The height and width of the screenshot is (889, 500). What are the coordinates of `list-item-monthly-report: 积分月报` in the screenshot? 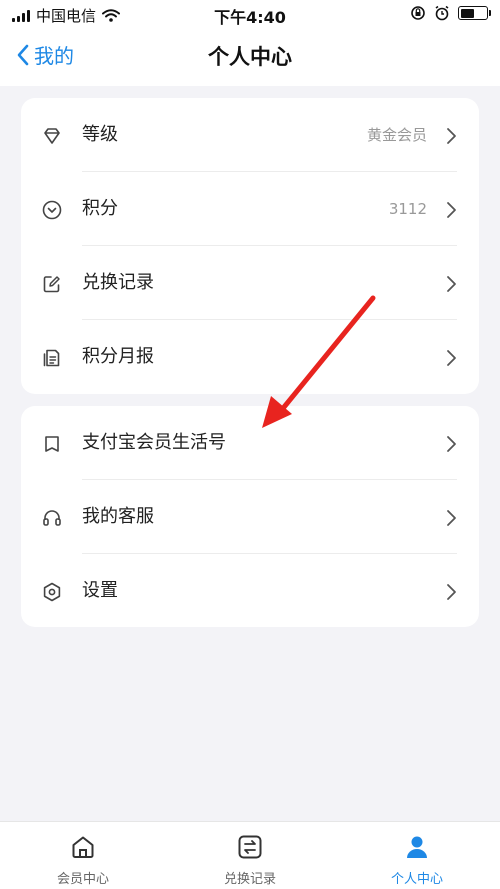 It's located at (250, 357).